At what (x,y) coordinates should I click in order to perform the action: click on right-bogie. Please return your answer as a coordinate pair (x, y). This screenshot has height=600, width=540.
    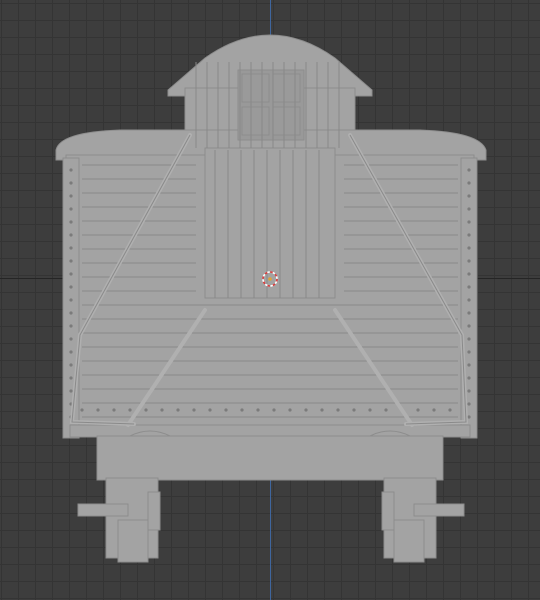
    Looking at the image, I should click on (423, 520).